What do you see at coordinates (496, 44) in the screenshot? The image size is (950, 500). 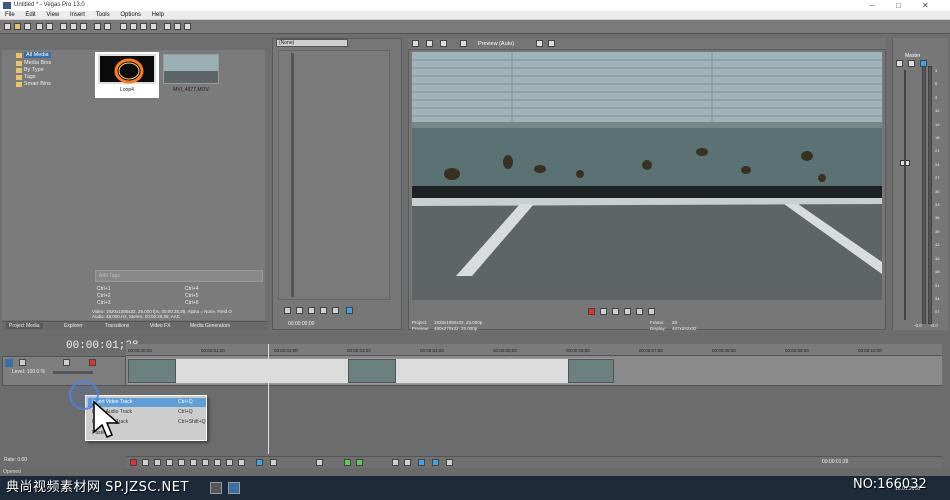 I see `preview-quality: Preview (Auto)` at bounding box center [496, 44].